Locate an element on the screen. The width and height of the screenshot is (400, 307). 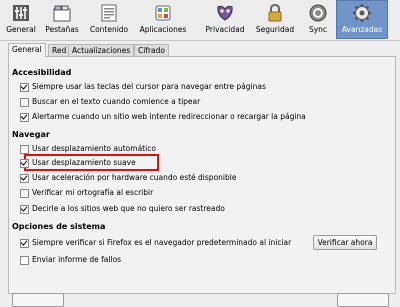
toolbar-label: Seguridad is located at coordinates (275, 29).